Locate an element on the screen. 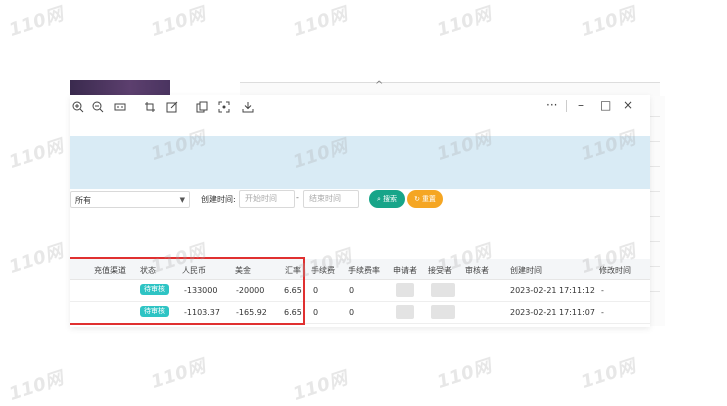 The width and height of the screenshot is (727, 406). maximize-button: □ is located at coordinates (605, 105).